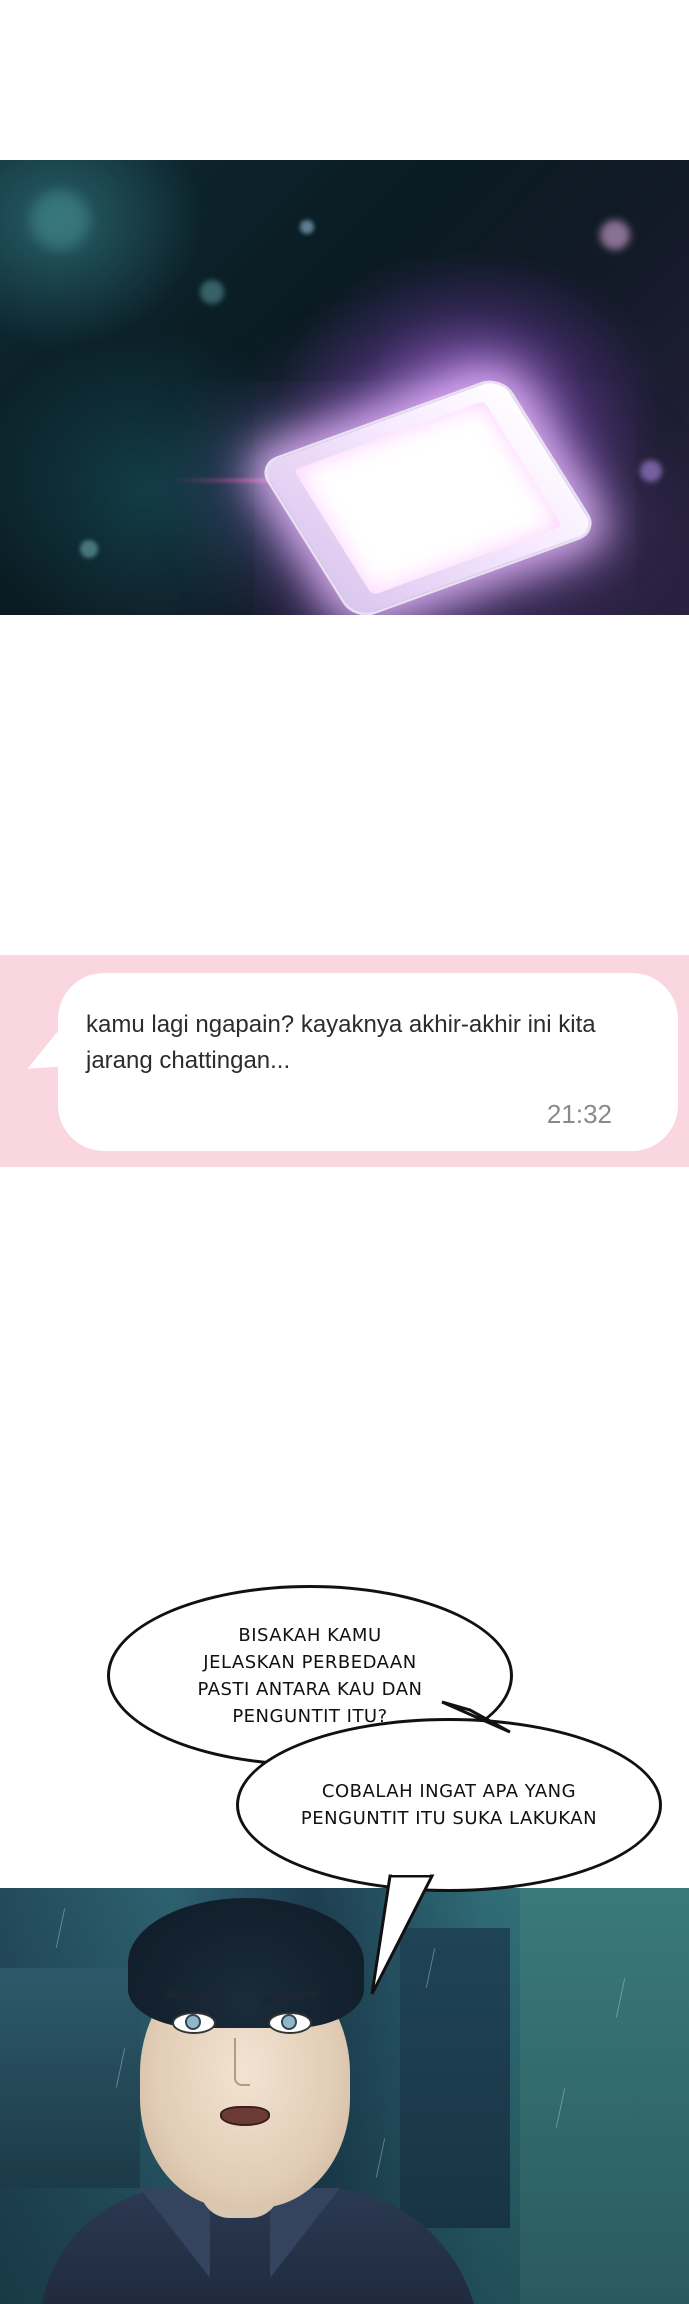 This screenshot has height=2304, width=689. Describe the element at coordinates (246, 1963) in the screenshot. I see `man-hair` at that location.